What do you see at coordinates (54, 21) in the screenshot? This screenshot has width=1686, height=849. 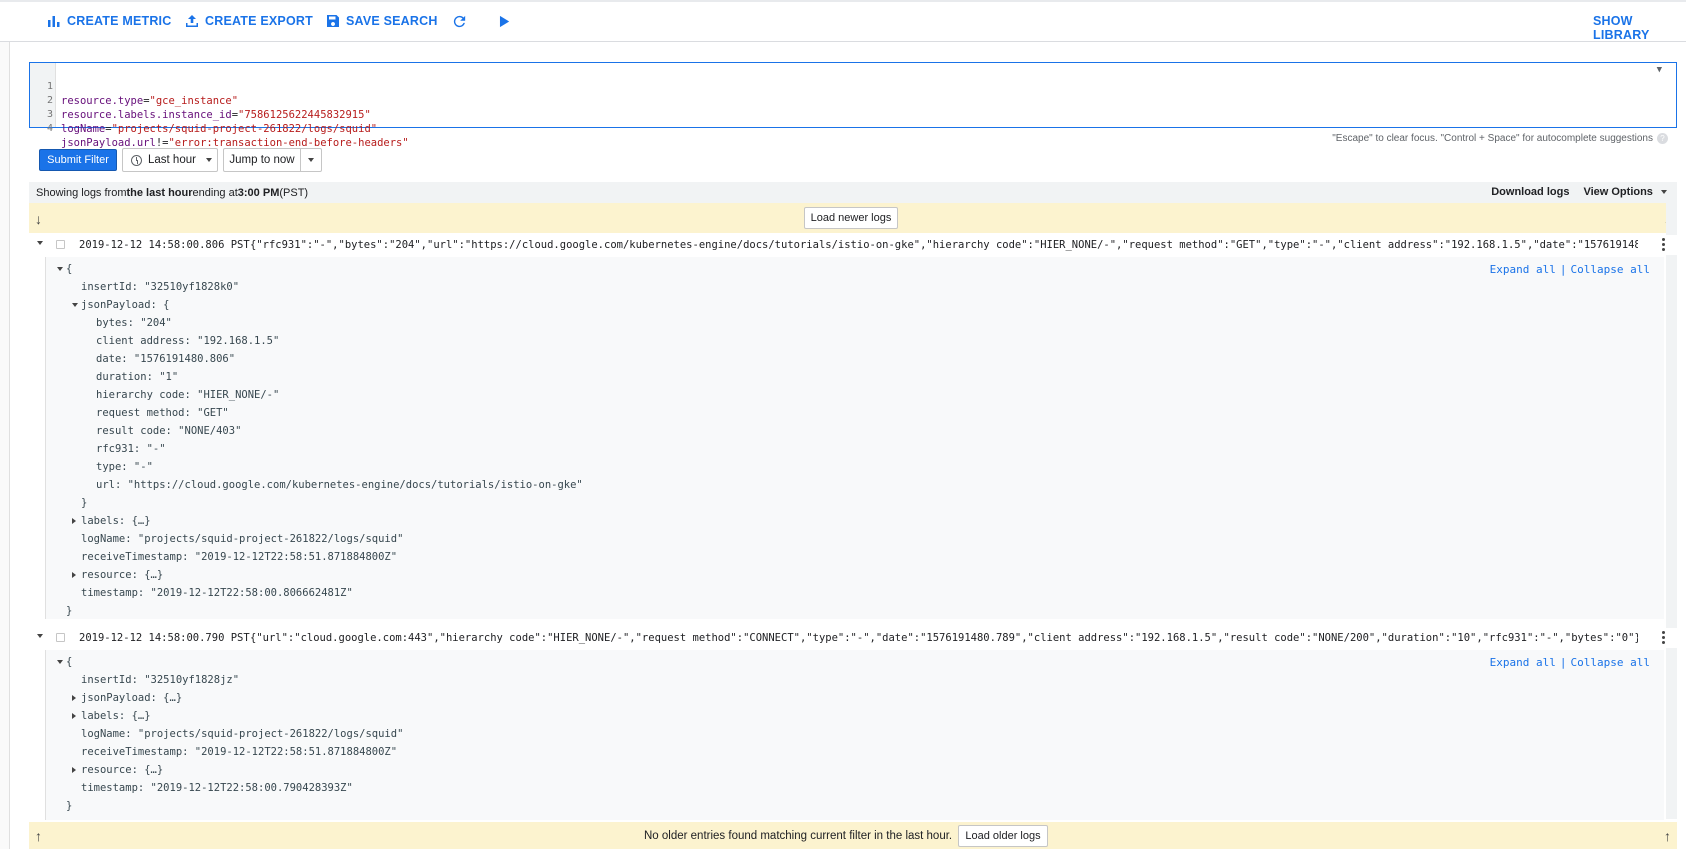 I see `bar-chart-icon` at bounding box center [54, 21].